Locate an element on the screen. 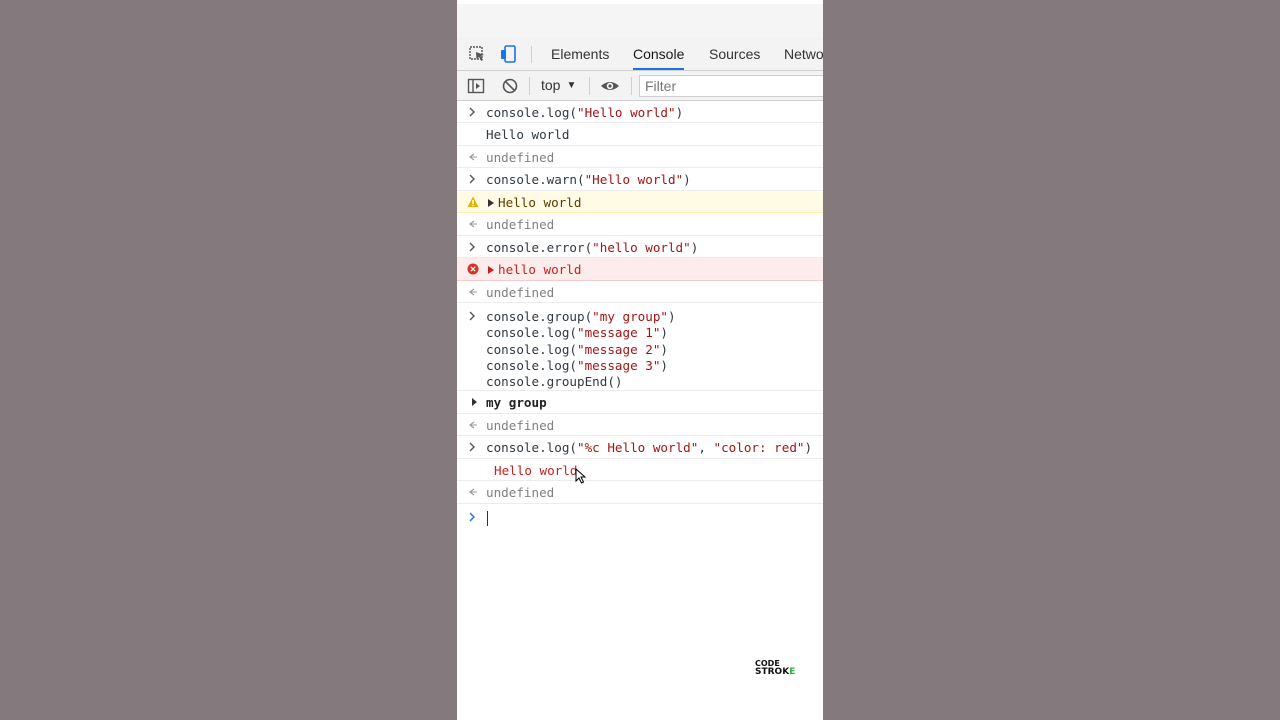 Image resolution: width=1280 pixels, height=720 pixels. live-expression-eye-icon is located at coordinates (609, 86).